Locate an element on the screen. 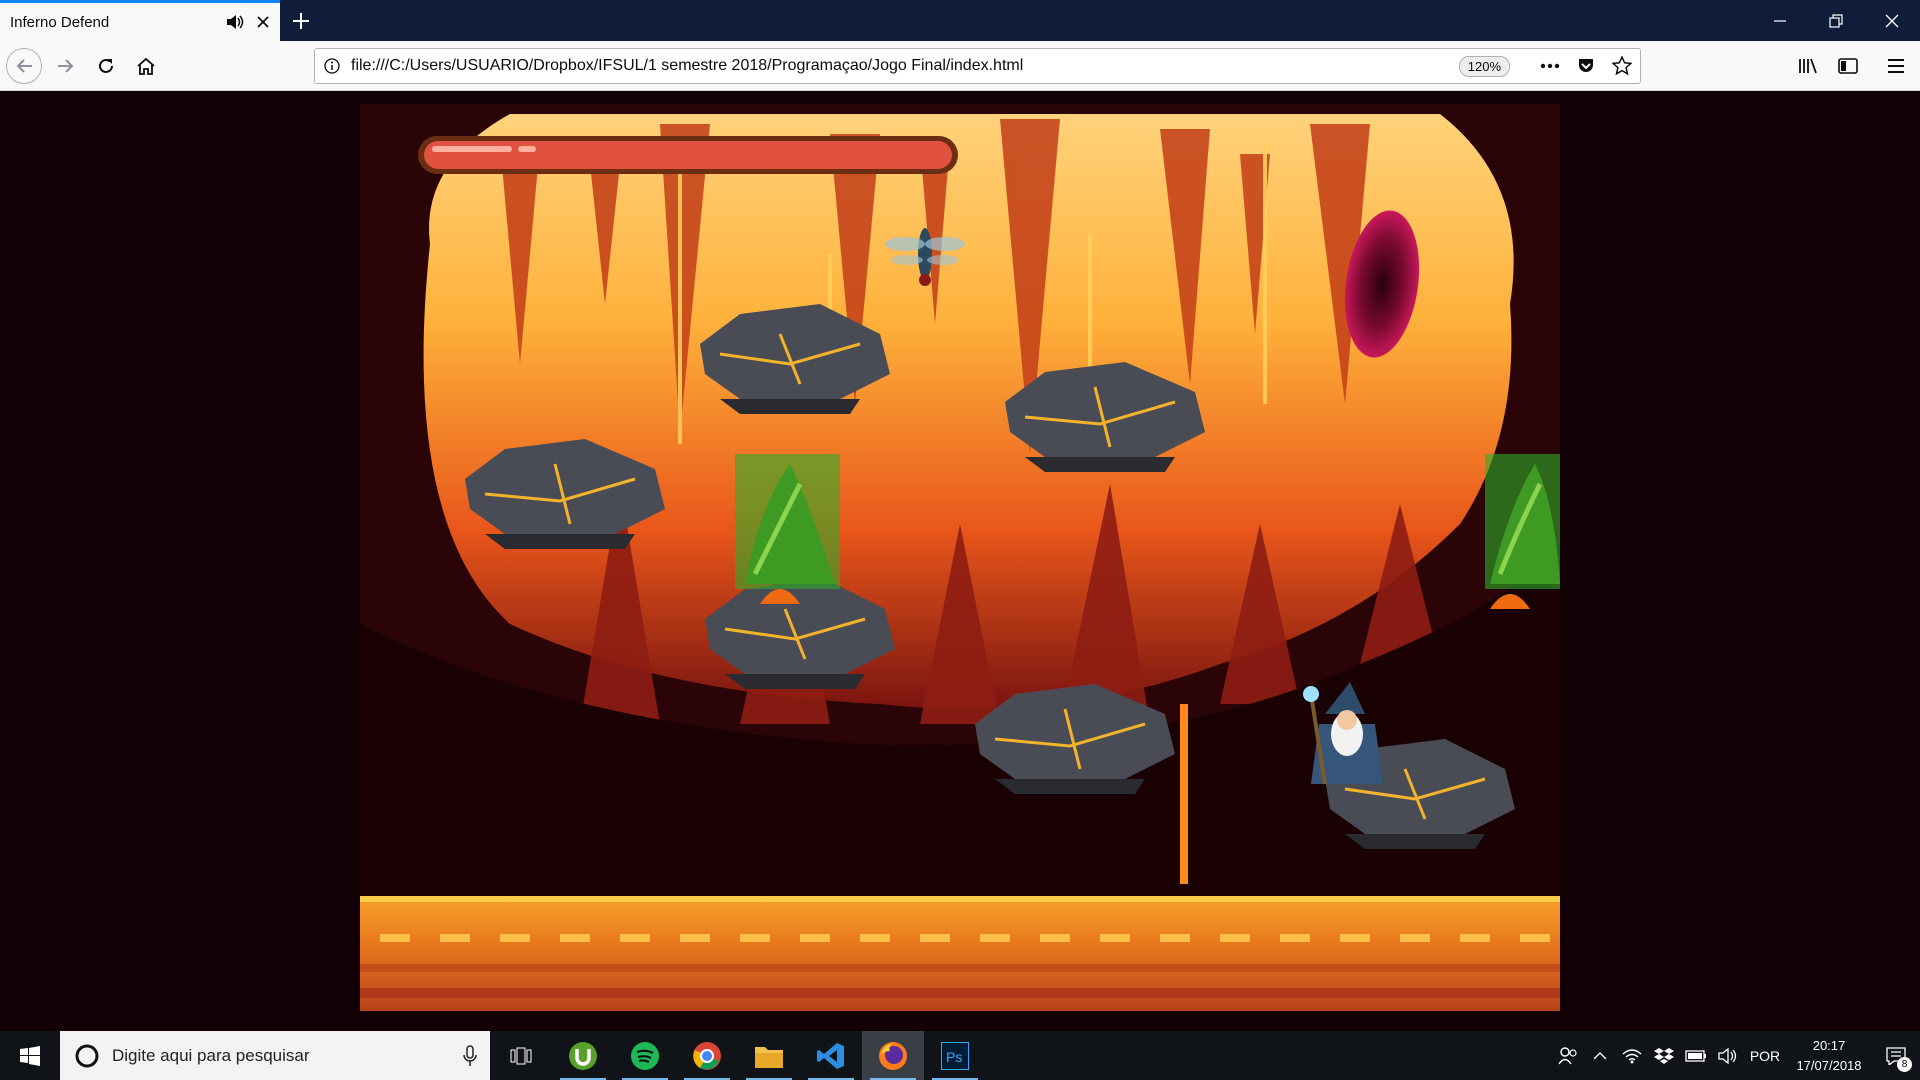 The image size is (1920, 1080). minimize-button is located at coordinates (1780, 20).